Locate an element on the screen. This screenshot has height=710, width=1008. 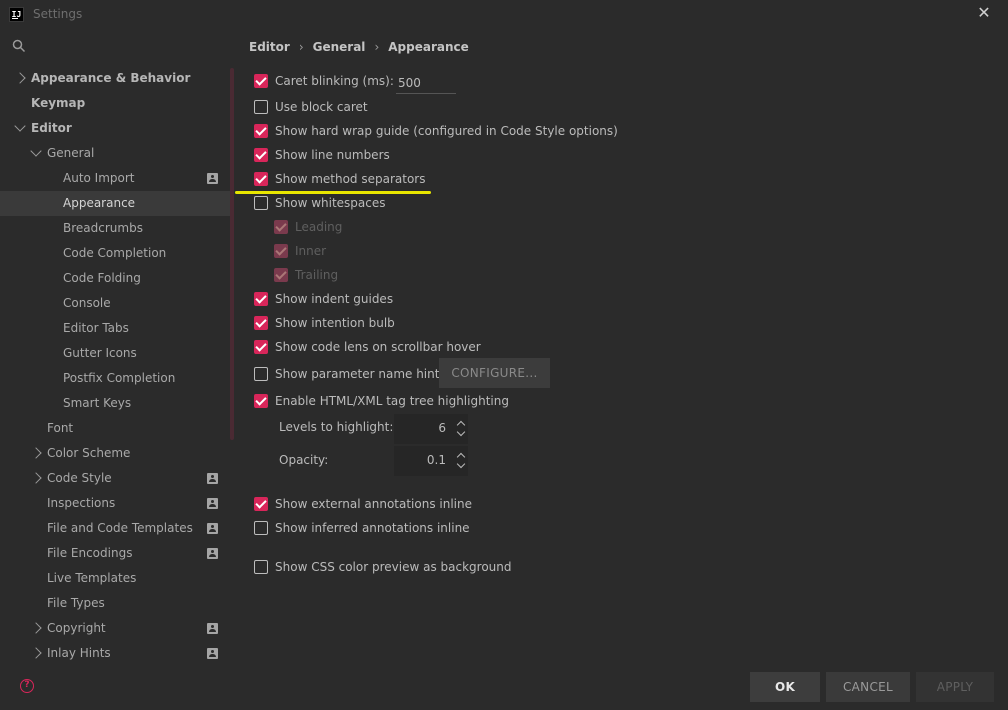
sidebar-item-appearance: Appearance is located at coordinates (116, 203).